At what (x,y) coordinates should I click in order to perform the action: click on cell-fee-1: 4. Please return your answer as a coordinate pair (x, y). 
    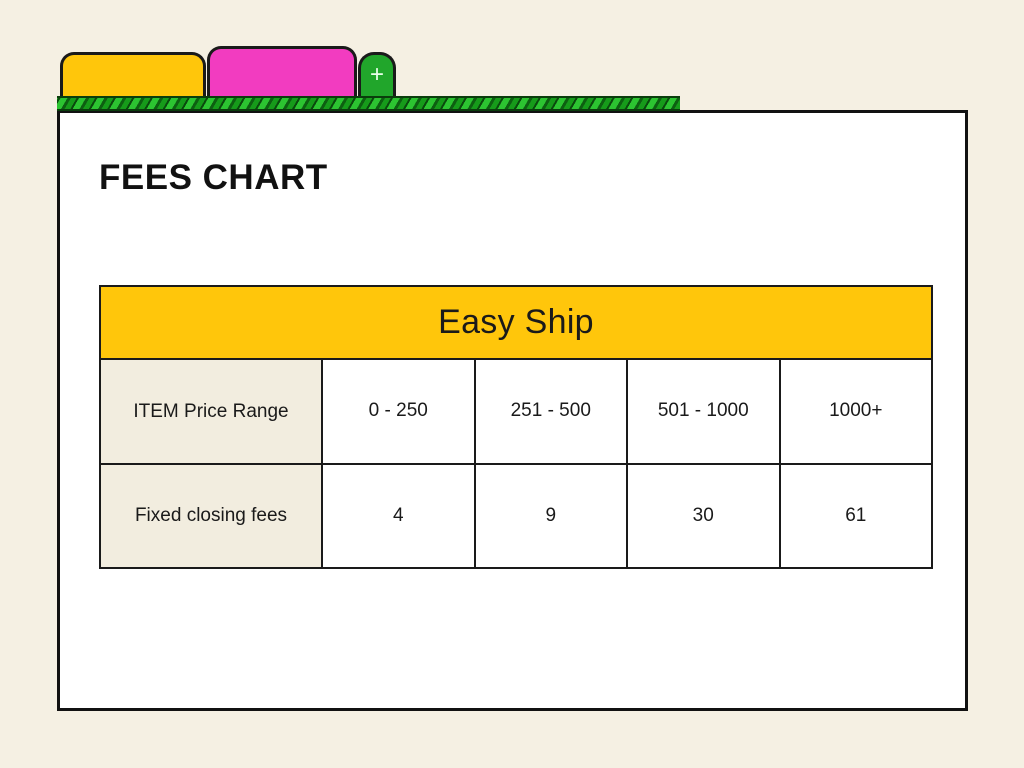
    Looking at the image, I should click on (398, 516).